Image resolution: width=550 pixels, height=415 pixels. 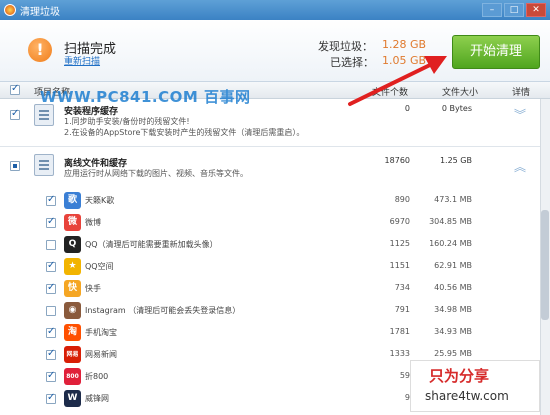 What do you see at coordinates (101, 354) in the screenshot?
I see `item-name: 网易新闻` at bounding box center [101, 354].